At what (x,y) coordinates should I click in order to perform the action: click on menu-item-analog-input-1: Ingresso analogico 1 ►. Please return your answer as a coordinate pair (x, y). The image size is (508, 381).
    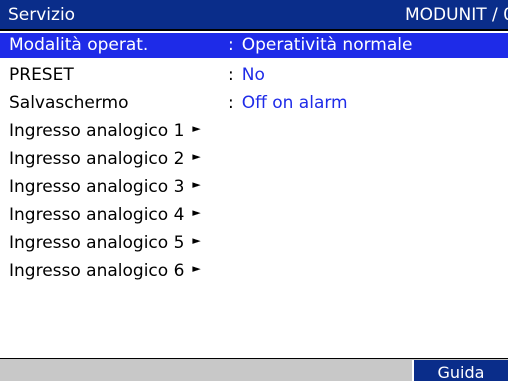
    Looking at the image, I should click on (254, 131).